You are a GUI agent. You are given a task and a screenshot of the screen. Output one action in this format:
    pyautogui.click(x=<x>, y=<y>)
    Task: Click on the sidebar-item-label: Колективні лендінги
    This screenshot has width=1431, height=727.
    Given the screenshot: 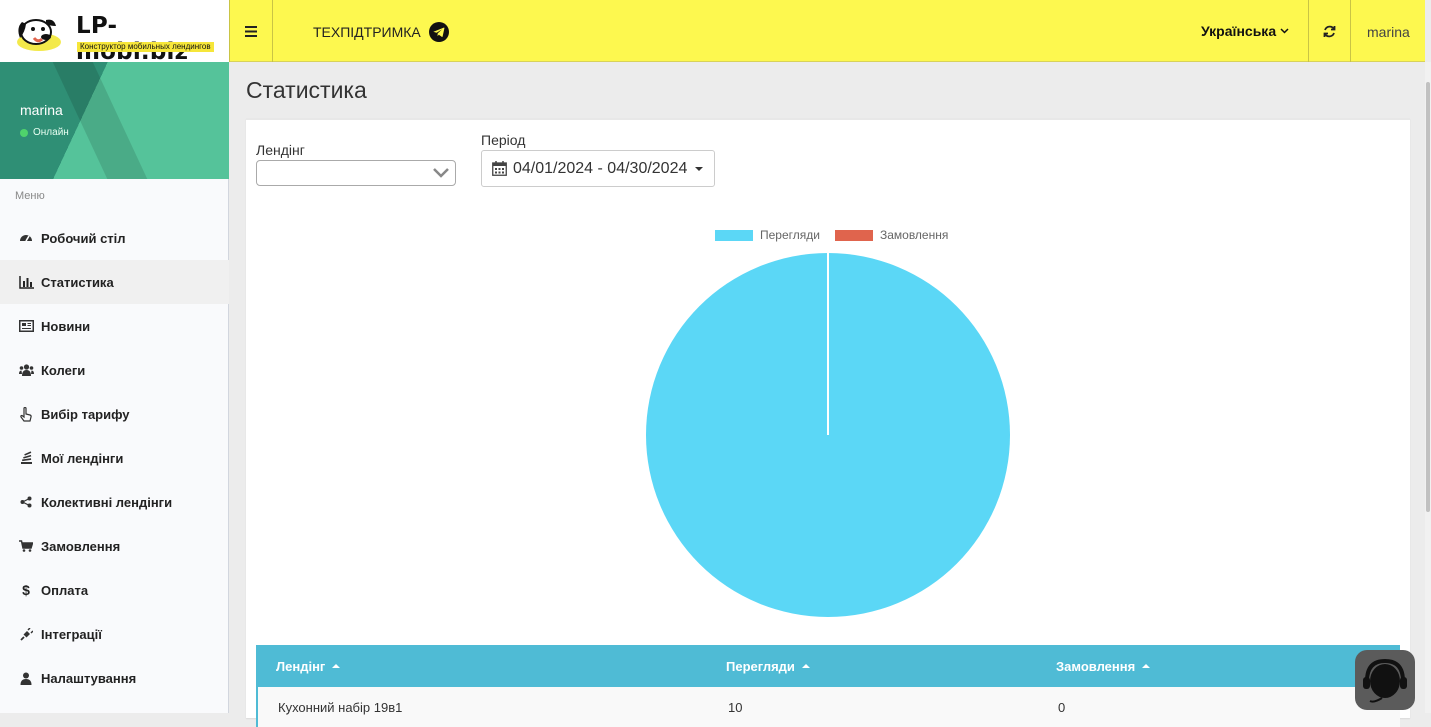 What is the action you would take?
    pyautogui.click(x=107, y=502)
    